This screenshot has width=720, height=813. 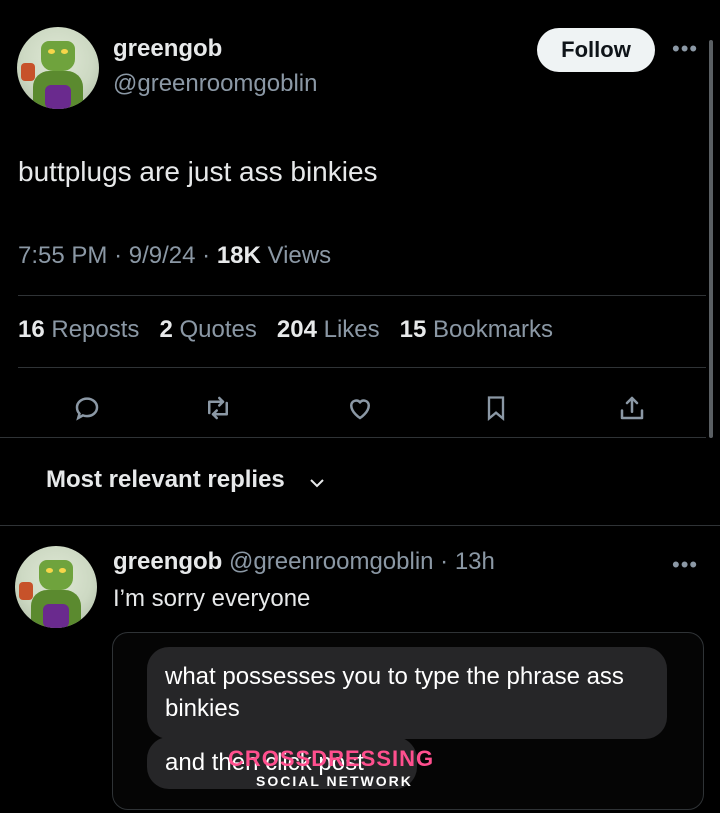 I want to click on reply-sort-label: Most relevant replies, so click(x=165, y=479).